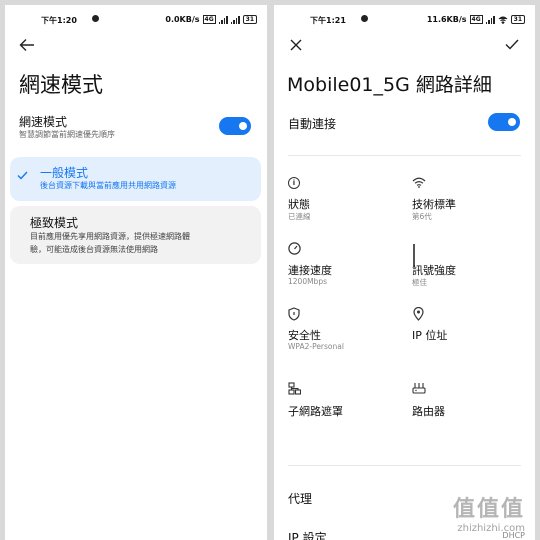 Image resolution: width=540 pixels, height=540 pixels. I want to click on auto-connect-toggle, so click(504, 122).